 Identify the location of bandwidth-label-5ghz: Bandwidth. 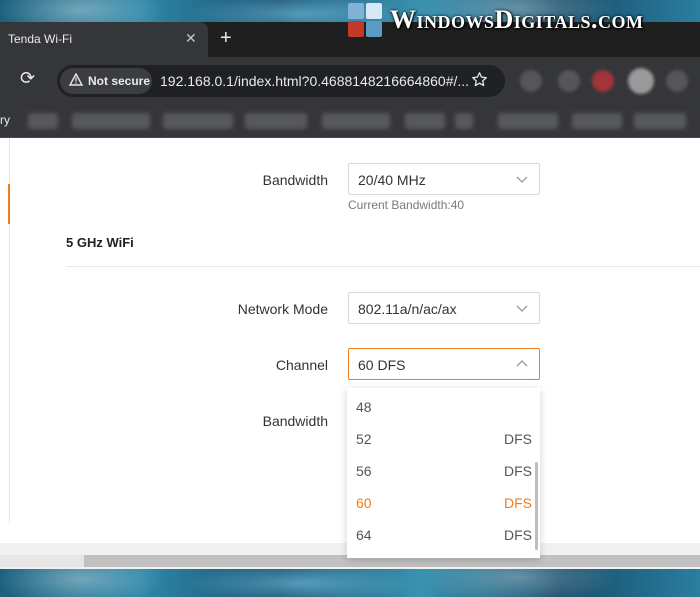
(295, 421).